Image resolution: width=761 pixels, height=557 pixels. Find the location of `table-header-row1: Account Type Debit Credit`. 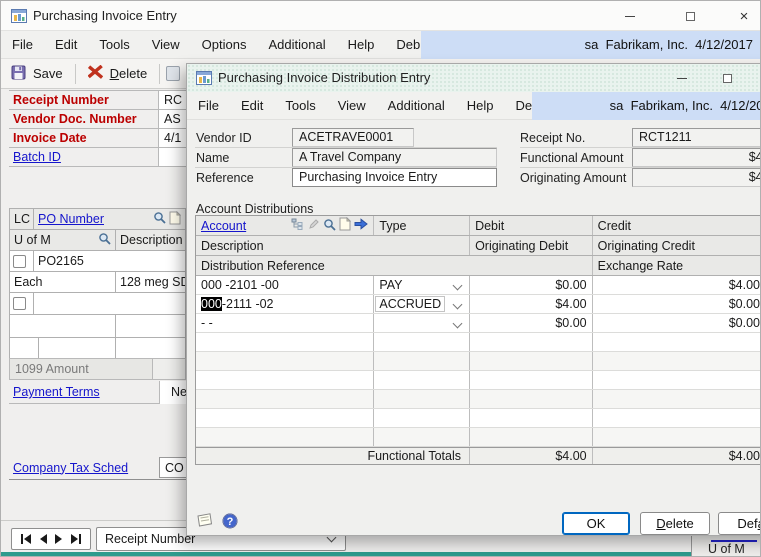

table-header-row1: Account Type Debit Credit is located at coordinates (478, 226).